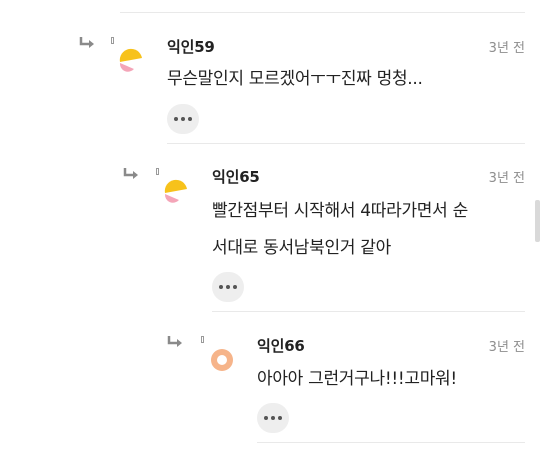 The image size is (540, 451). What do you see at coordinates (301, 248) in the screenshot?
I see `comment-text-line: 서대로 동서남북인거 같아` at bounding box center [301, 248].